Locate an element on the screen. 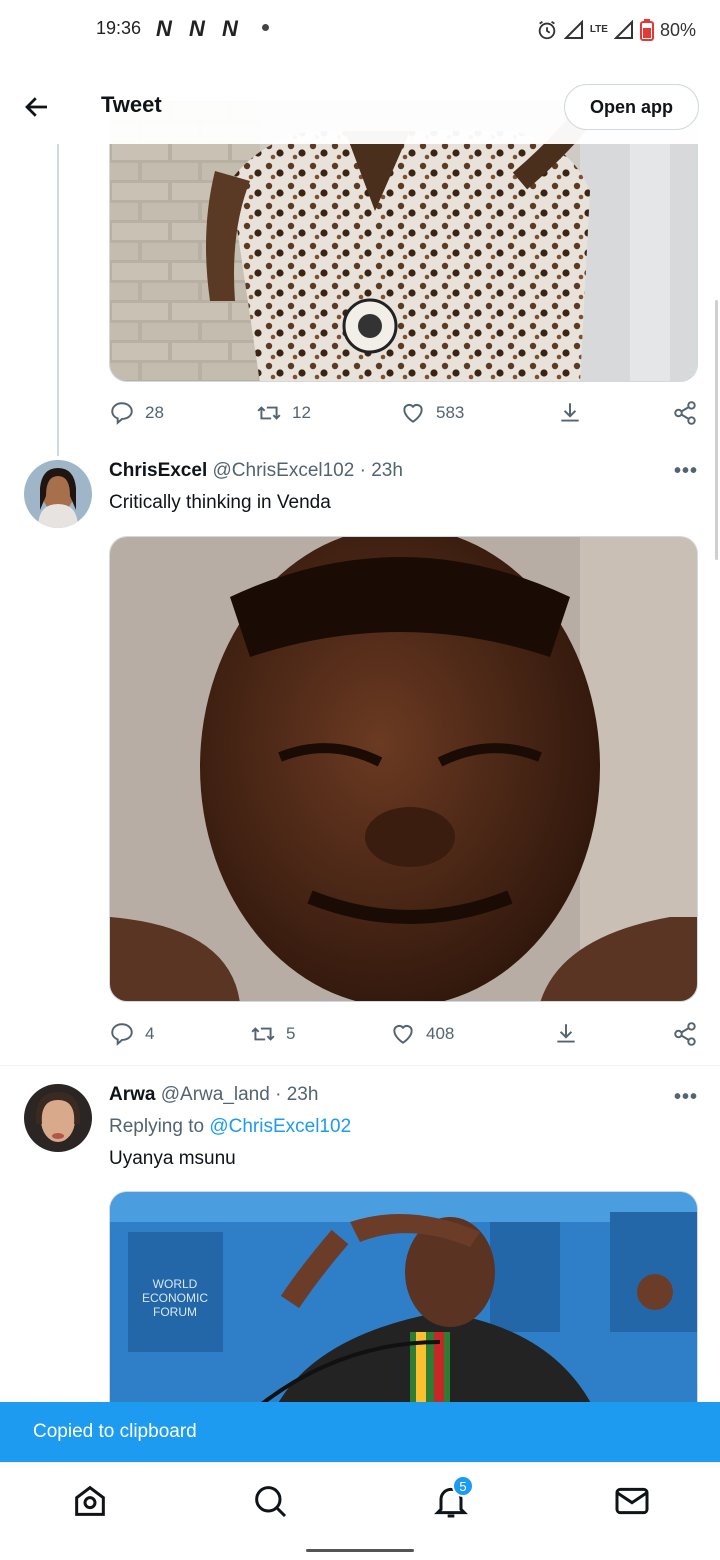 Image resolution: width=720 pixels, height=1560 pixels. display-name: ChrisExcel is located at coordinates (158, 470).